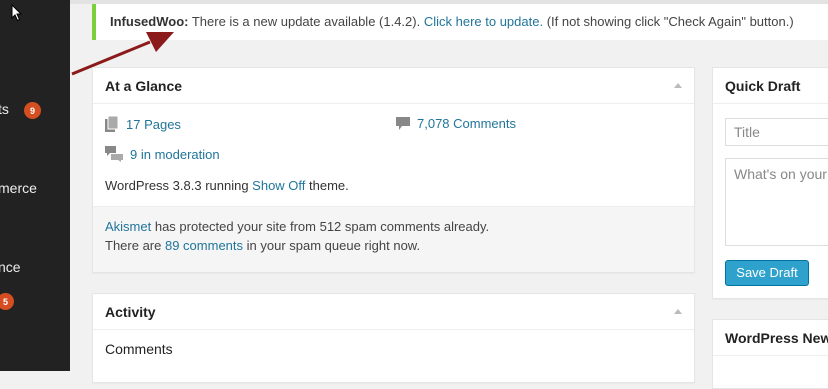 This screenshot has width=828, height=389. I want to click on glance-moderation: 9 in moderation, so click(162, 154).